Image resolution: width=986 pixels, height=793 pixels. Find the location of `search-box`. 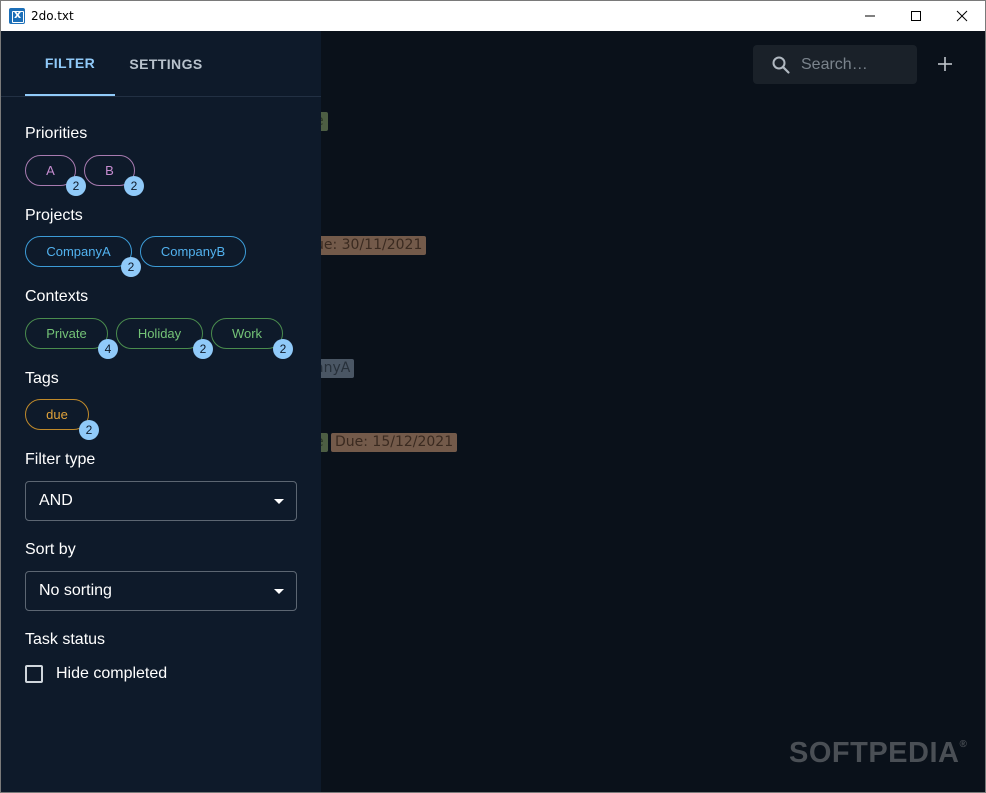

search-box is located at coordinates (835, 64).